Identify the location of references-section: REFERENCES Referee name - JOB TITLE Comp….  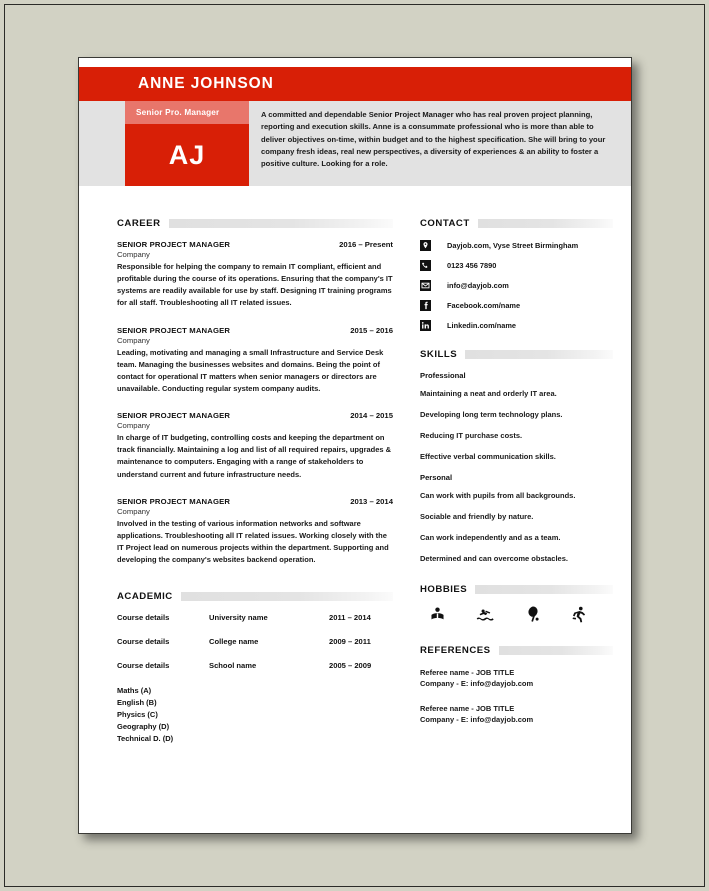
(516, 685).